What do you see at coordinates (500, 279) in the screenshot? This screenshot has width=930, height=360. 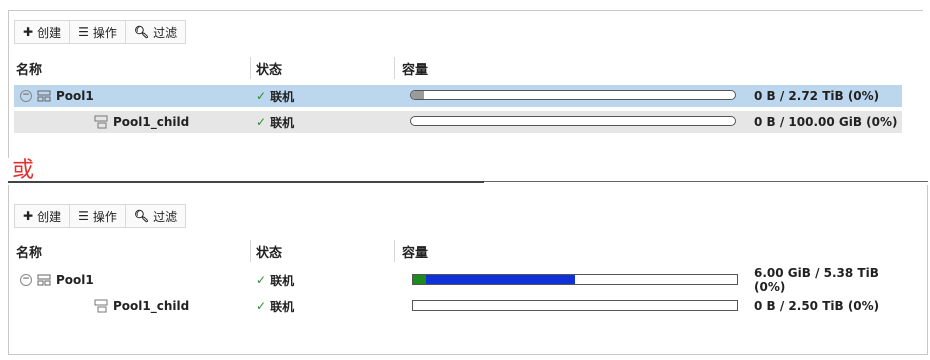 I see `capacity-bar-fill-blue` at bounding box center [500, 279].